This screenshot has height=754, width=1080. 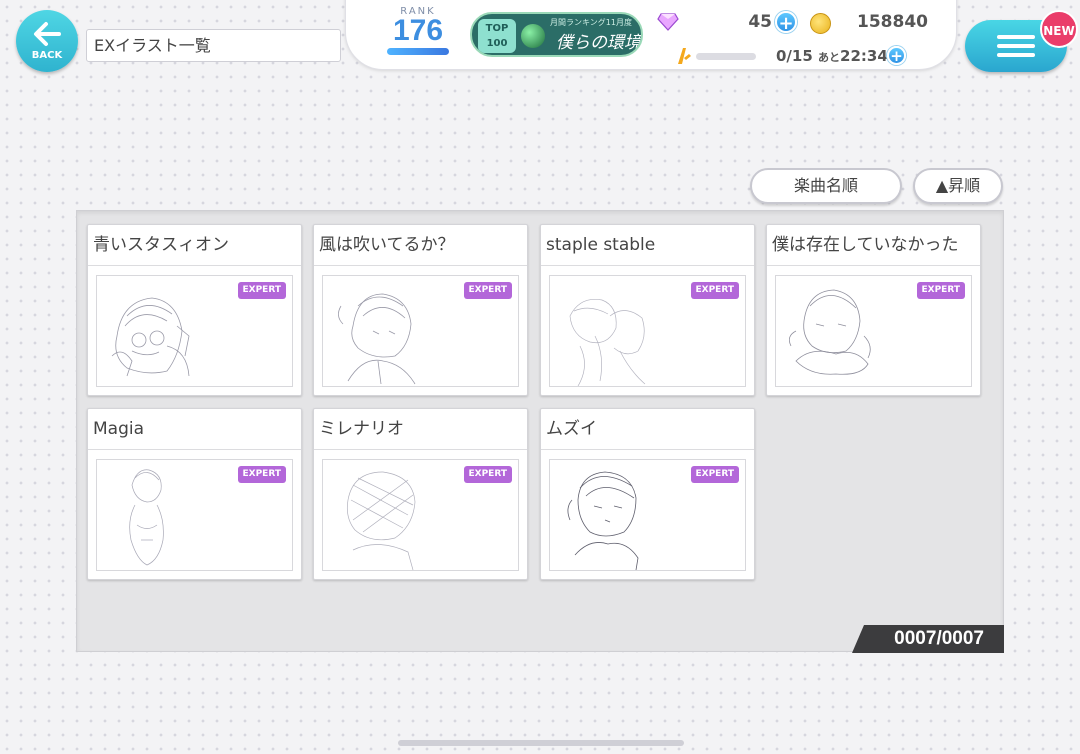 I want to click on rank-progress-bar, so click(x=418, y=51).